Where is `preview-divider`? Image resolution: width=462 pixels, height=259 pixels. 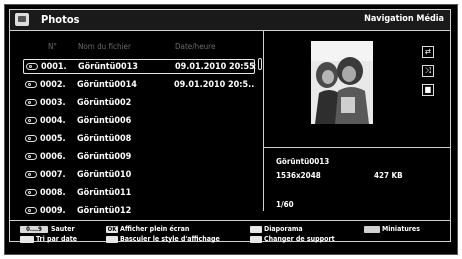 preview-divider is located at coordinates (357, 147).